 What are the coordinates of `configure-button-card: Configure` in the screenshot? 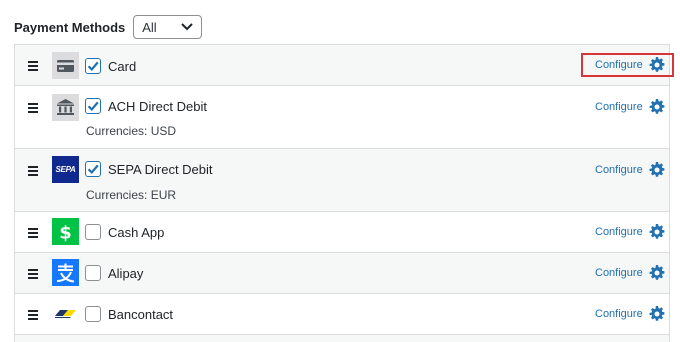 It's located at (627, 65).